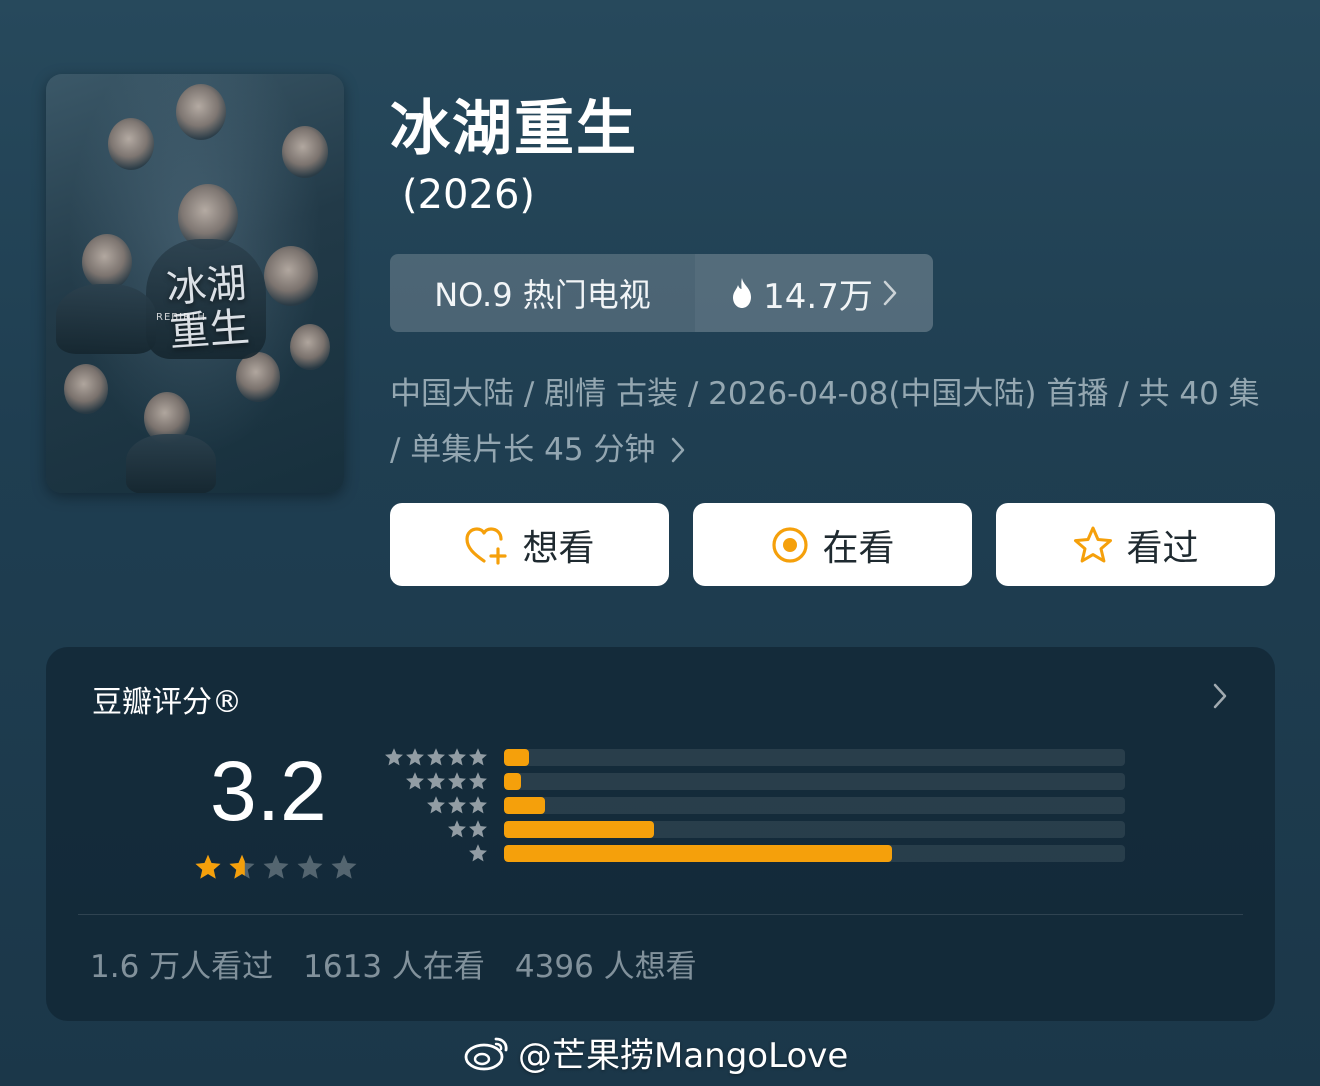 Image resolution: width=1320 pixels, height=1086 pixels. What do you see at coordinates (524, 805) in the screenshot?
I see `rating-bar-3-star` at bounding box center [524, 805].